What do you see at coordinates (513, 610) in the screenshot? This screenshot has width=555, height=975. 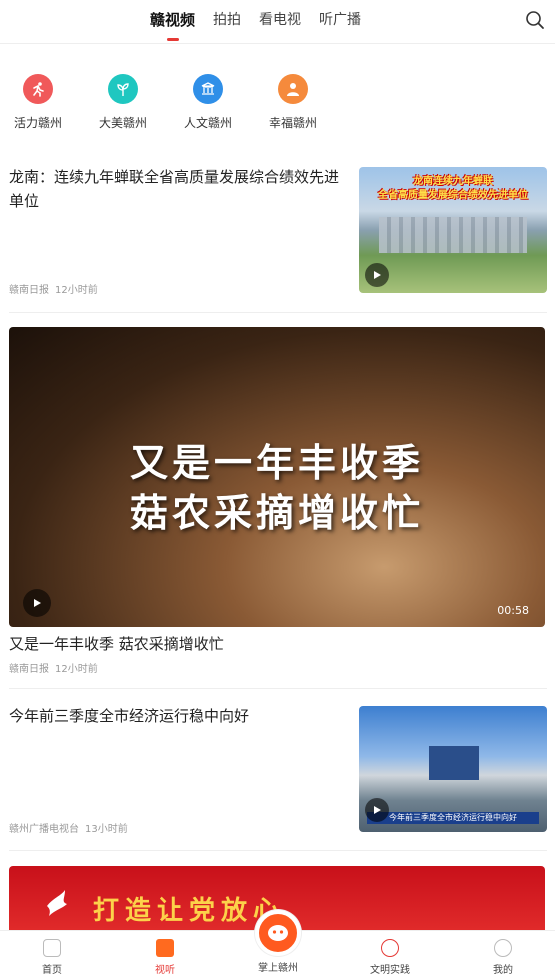 I see `video-duration: 00:58` at bounding box center [513, 610].